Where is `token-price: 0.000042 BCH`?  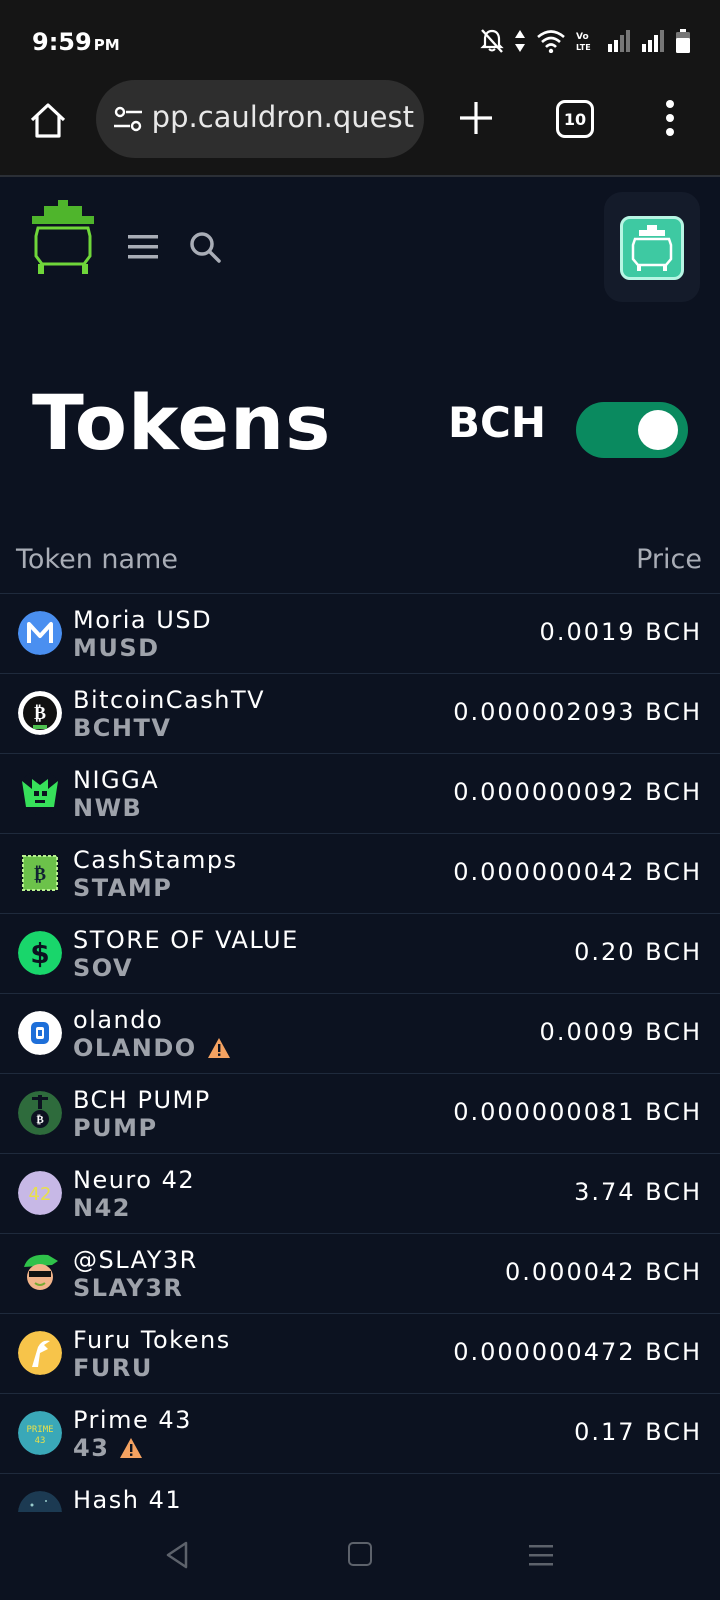
token-price: 0.000042 BCH is located at coordinates (603, 1272).